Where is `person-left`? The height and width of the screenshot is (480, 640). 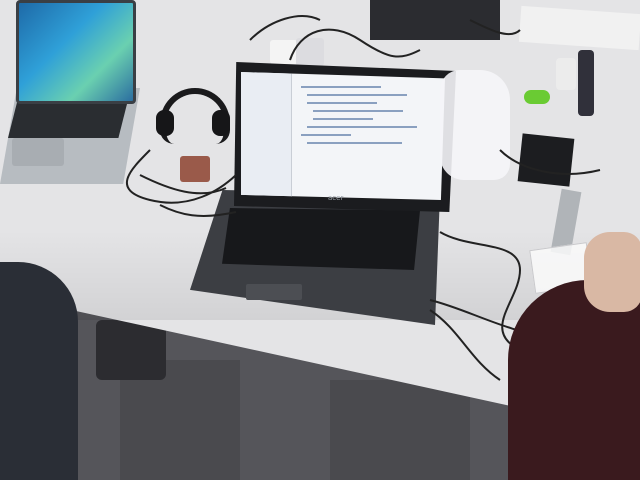 person-left is located at coordinates (39, 371).